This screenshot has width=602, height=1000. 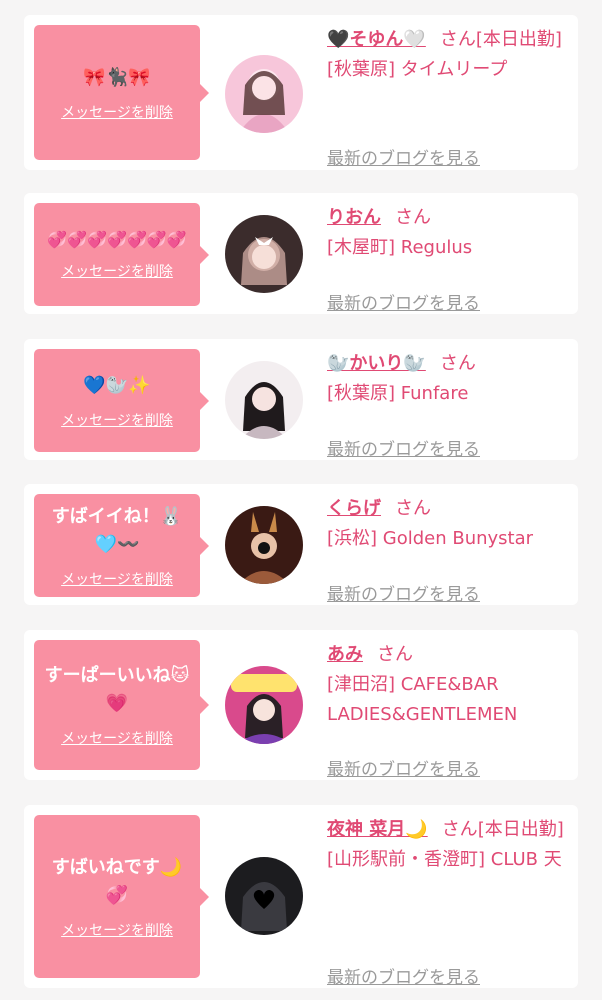 I want to click on cast-name-link: くらげ, so click(x=354, y=508).